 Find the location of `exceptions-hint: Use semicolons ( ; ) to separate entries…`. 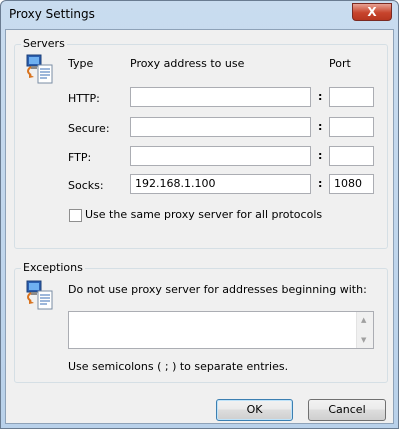

exceptions-hint: Use semicolons ( ; ) to separate entries… is located at coordinates (178, 366).